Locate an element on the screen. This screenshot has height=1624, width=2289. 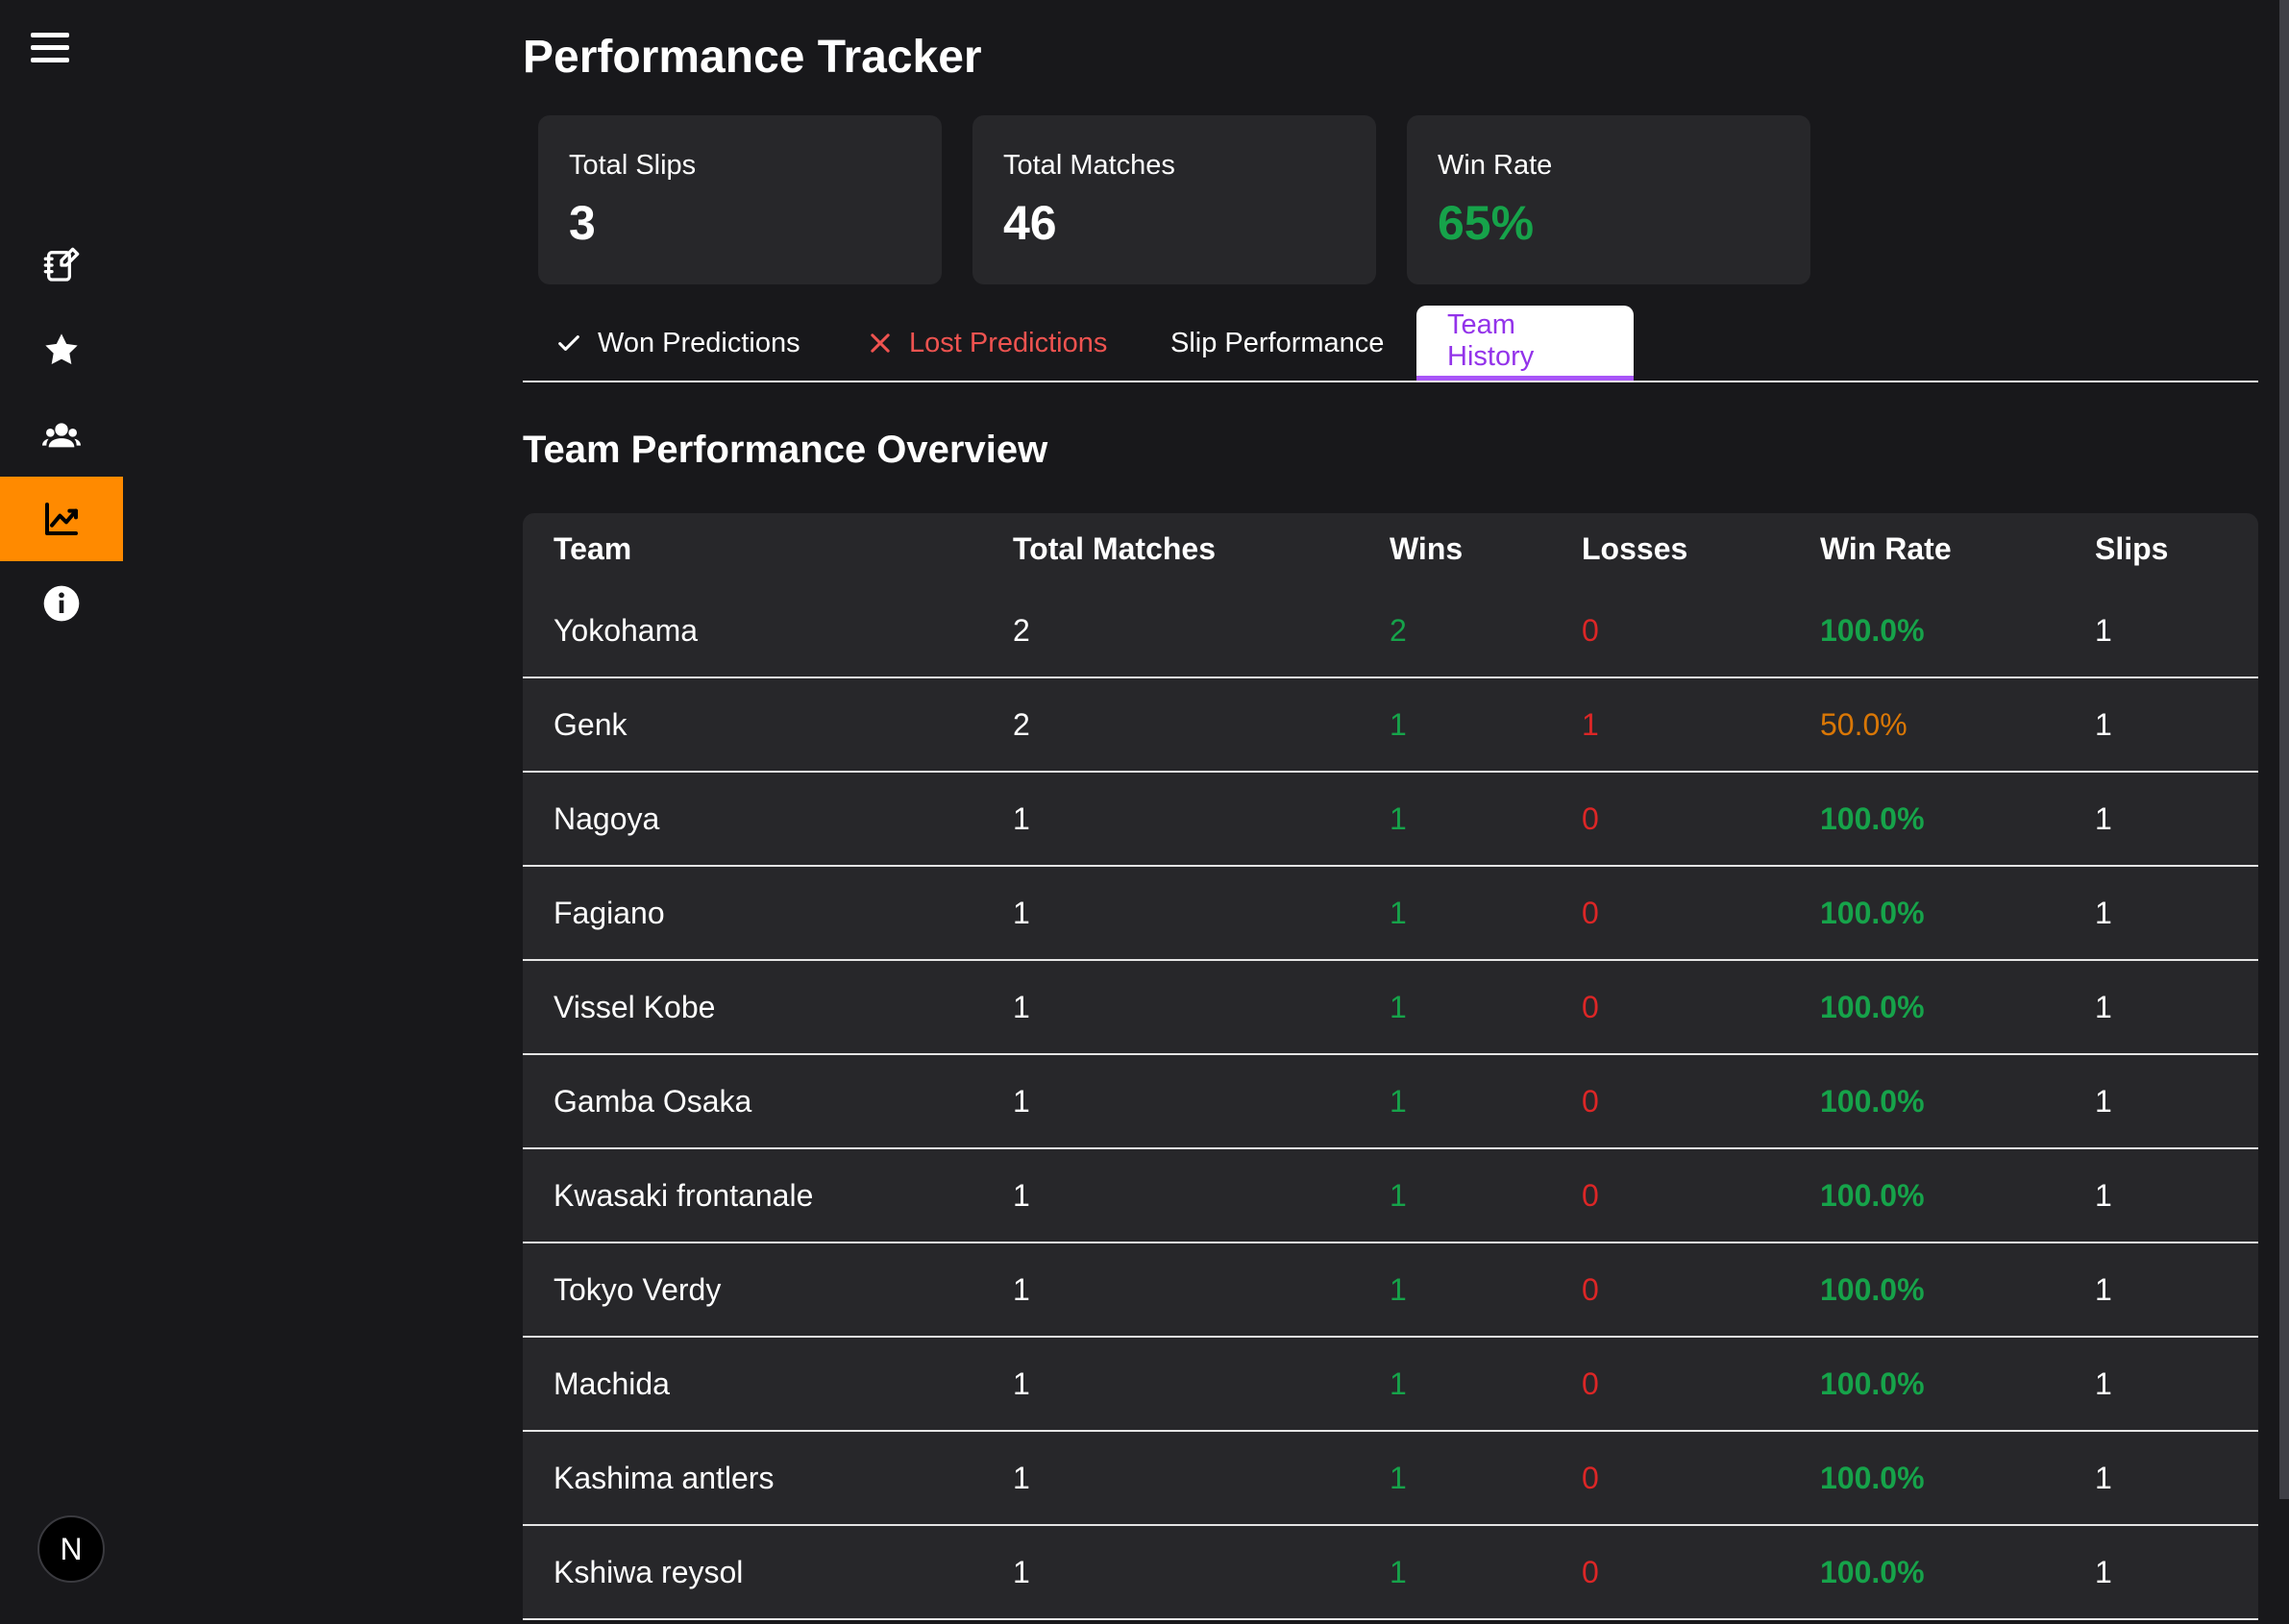
tab-won-predictions: Won Predictions is located at coordinates (678, 343).